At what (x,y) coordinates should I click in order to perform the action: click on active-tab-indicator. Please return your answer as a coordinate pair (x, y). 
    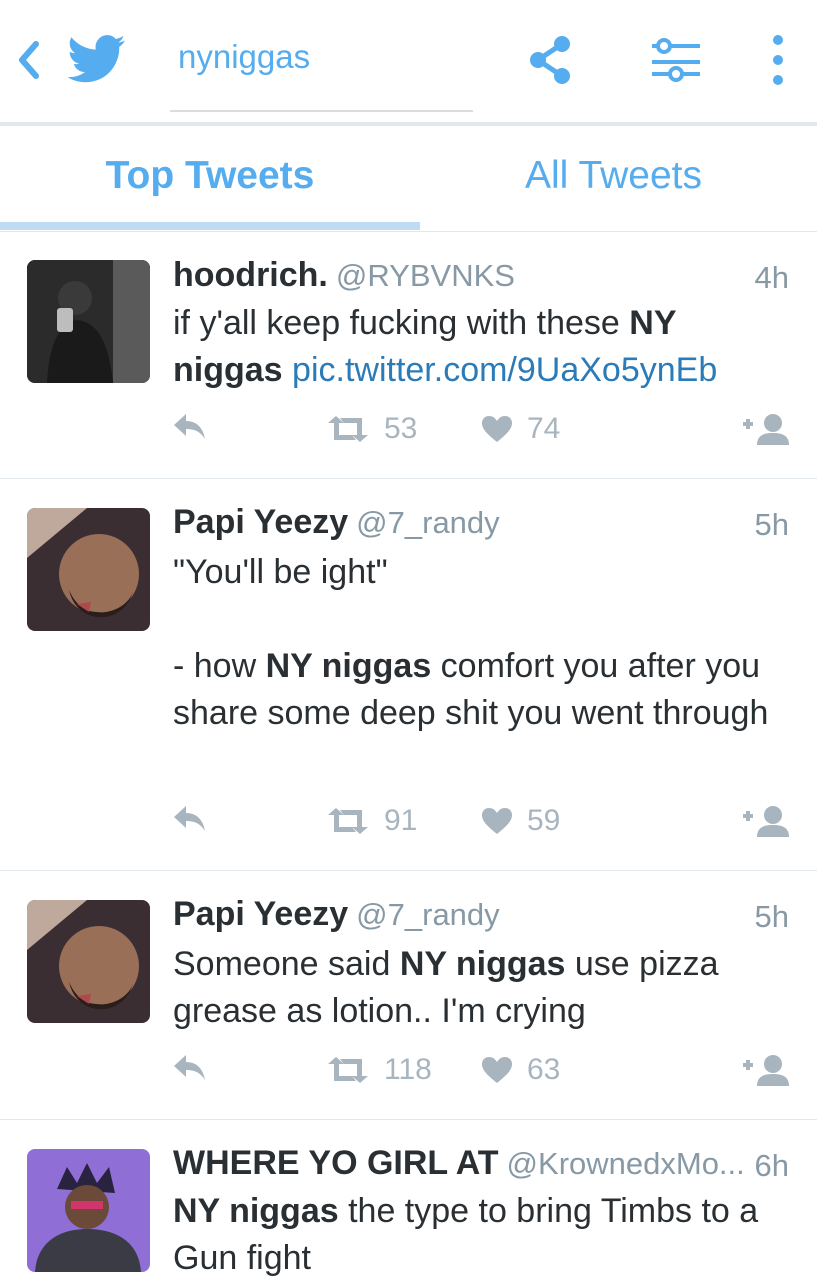
    Looking at the image, I should click on (210, 226).